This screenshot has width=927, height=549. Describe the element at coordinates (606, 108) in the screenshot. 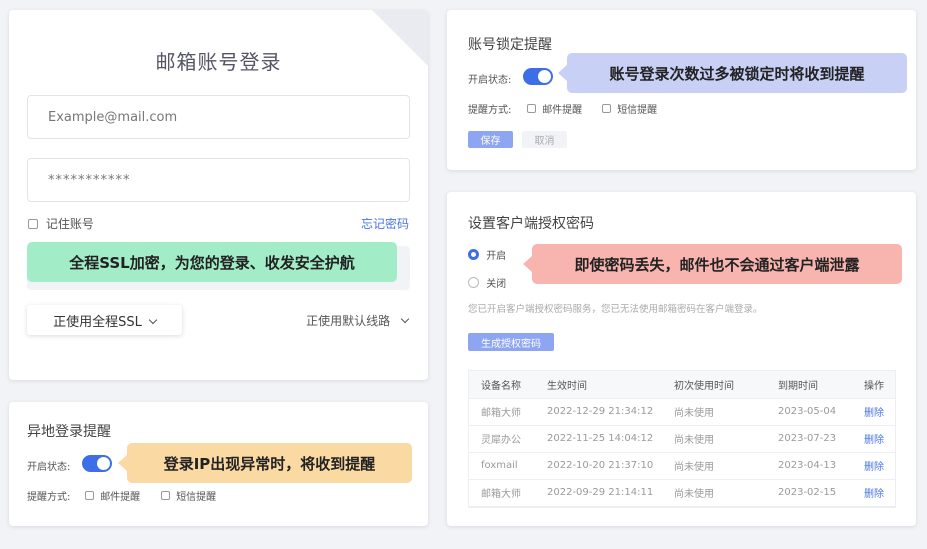

I see `lock-sms-checkbox` at that location.